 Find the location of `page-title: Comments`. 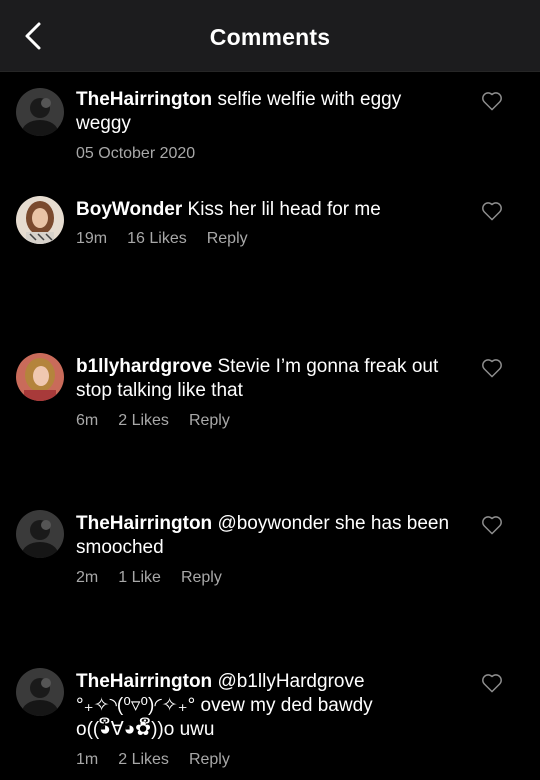

page-title: Comments is located at coordinates (270, 37).